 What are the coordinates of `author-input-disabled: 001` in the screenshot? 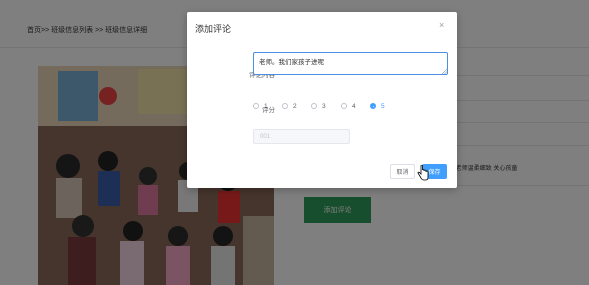 It's located at (301, 136).